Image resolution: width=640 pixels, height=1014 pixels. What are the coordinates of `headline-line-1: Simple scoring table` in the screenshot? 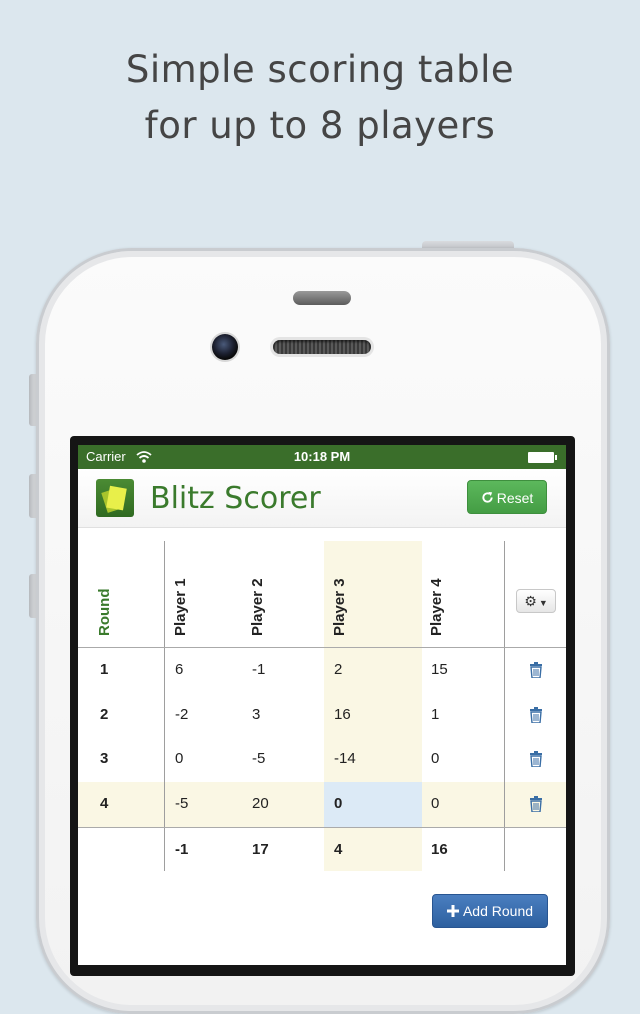 It's located at (320, 69).